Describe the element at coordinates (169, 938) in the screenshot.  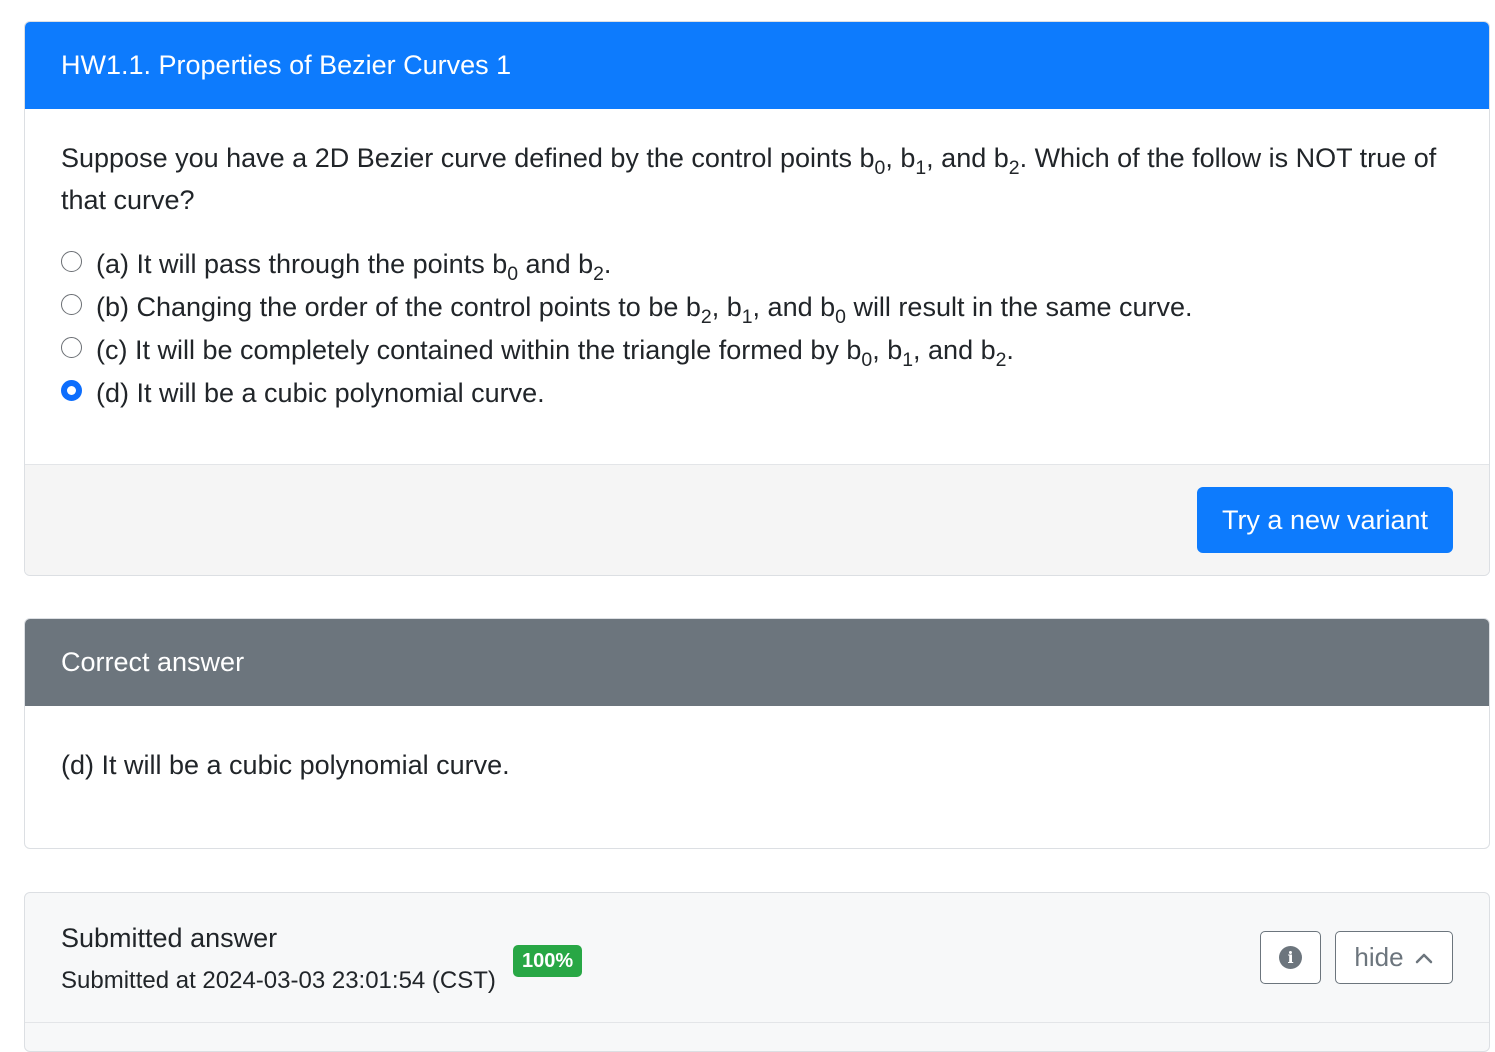
I see `submitted-answer-title: Submitted answer` at that location.